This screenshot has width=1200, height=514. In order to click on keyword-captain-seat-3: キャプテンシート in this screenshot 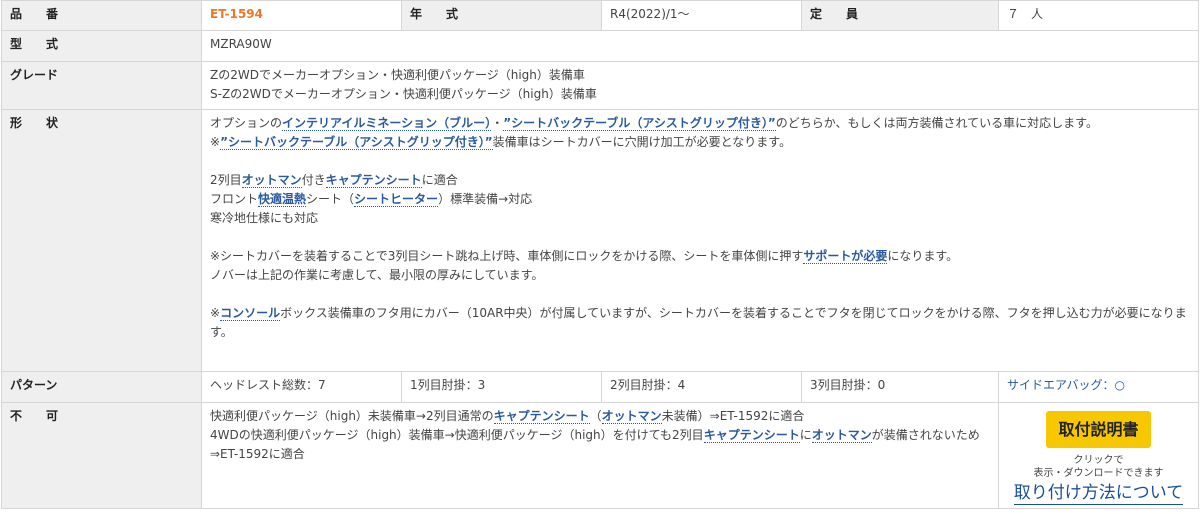, I will do `click(751, 435)`.